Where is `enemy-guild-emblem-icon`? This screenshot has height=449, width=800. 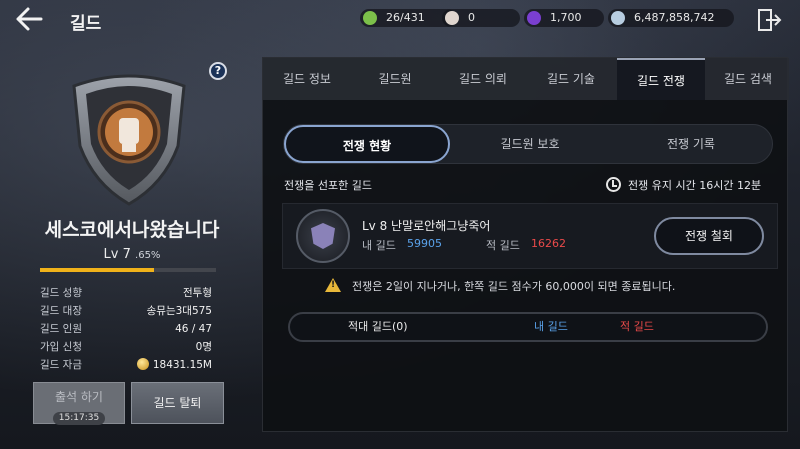
enemy-guild-emblem-icon is located at coordinates (323, 236).